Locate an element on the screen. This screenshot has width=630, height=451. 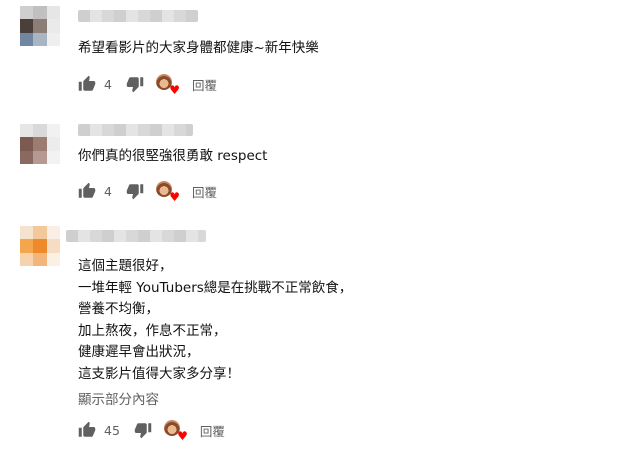
comment-text-line: 營養不均衡， is located at coordinates (118, 309).